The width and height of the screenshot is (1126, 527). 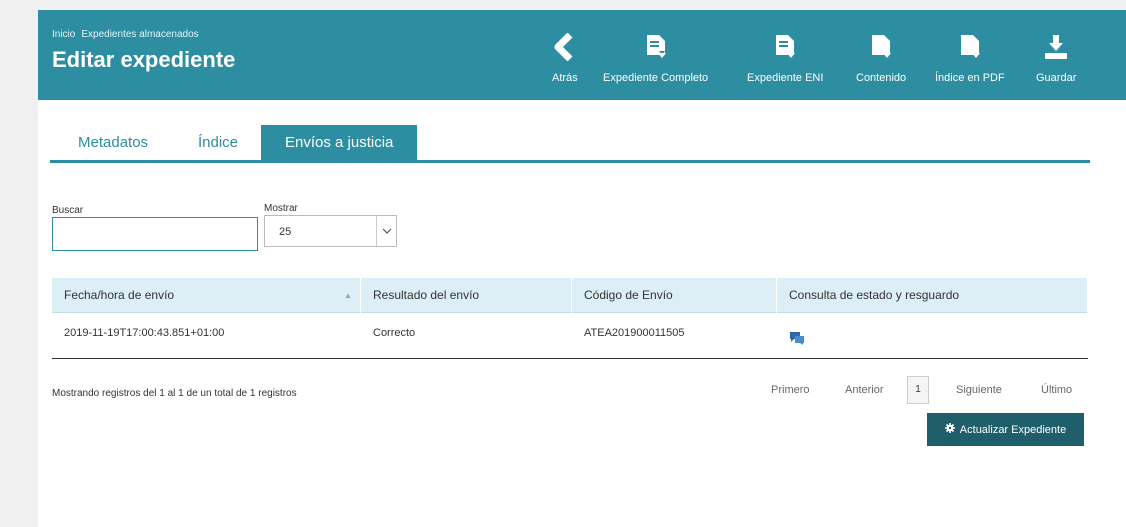 What do you see at coordinates (979, 390) in the screenshot?
I see `pager-next: Siguiente` at bounding box center [979, 390].